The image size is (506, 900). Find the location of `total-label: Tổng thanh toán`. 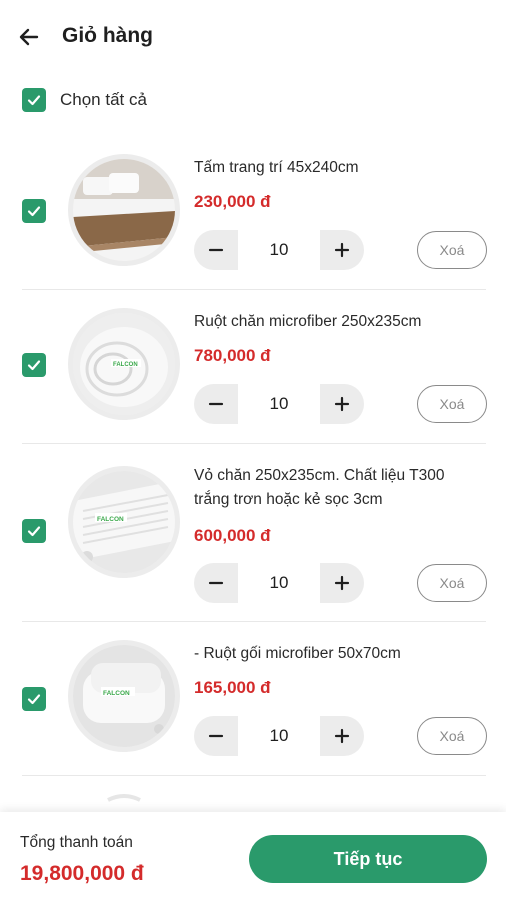

total-label: Tổng thanh toán is located at coordinates (76, 842).